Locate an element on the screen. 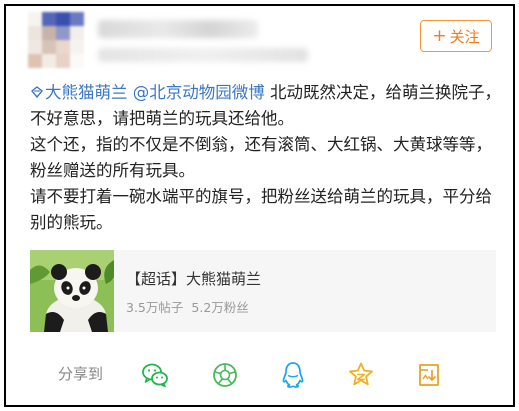  topic-link: 大熊猫萌兰 is located at coordinates (81, 92).